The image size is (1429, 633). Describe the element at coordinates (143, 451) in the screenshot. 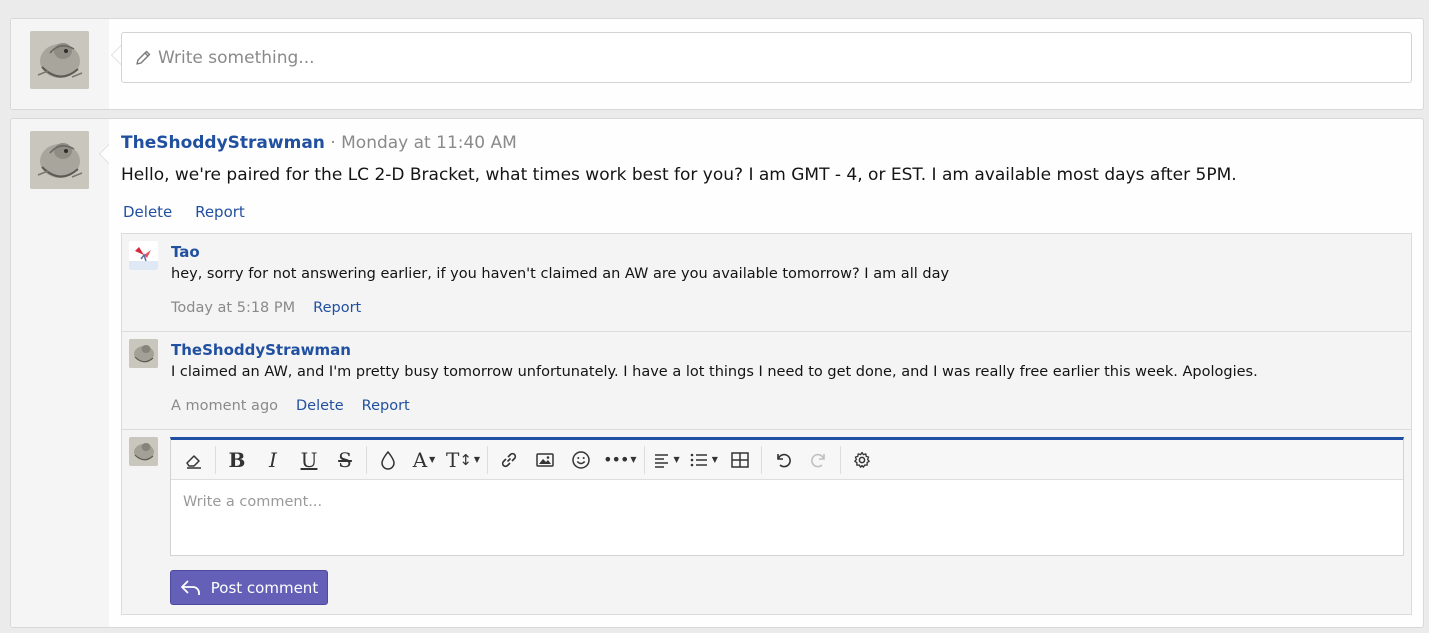

I see `current-user-small-avatar` at that location.